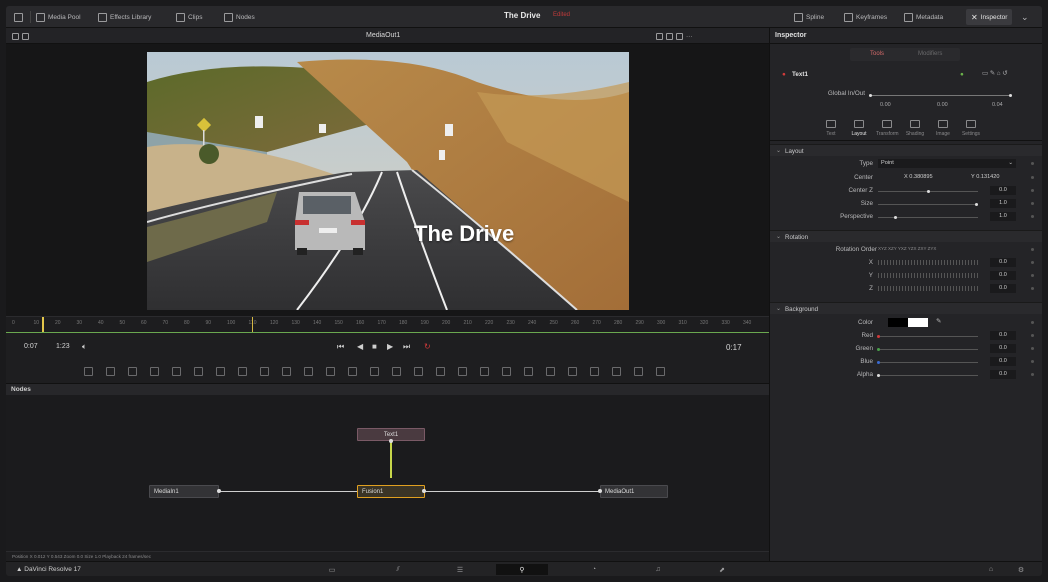 The image size is (1048, 582). What do you see at coordinates (43, 325) in the screenshot?
I see `playhead` at bounding box center [43, 325].